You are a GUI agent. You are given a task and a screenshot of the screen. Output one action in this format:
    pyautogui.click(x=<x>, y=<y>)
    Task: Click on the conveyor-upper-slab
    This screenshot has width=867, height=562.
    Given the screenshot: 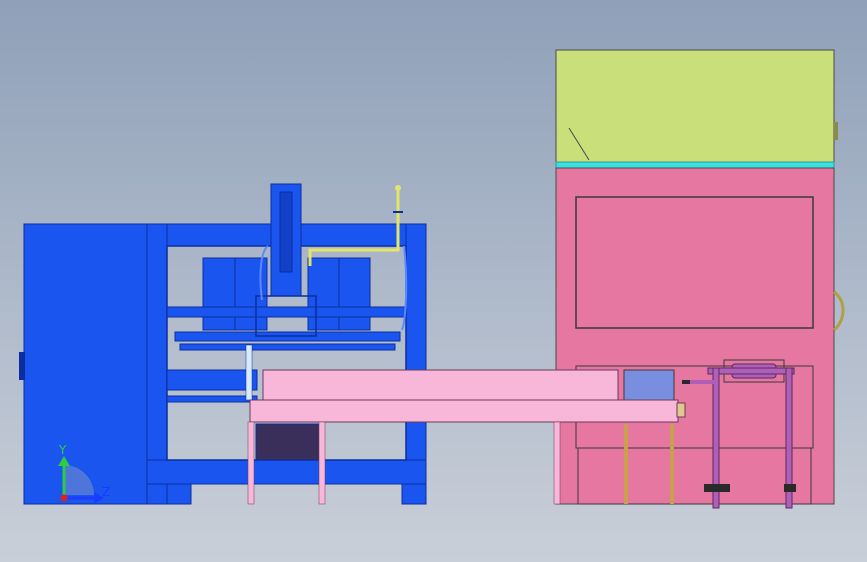 What is the action you would take?
    pyautogui.click(x=440, y=385)
    